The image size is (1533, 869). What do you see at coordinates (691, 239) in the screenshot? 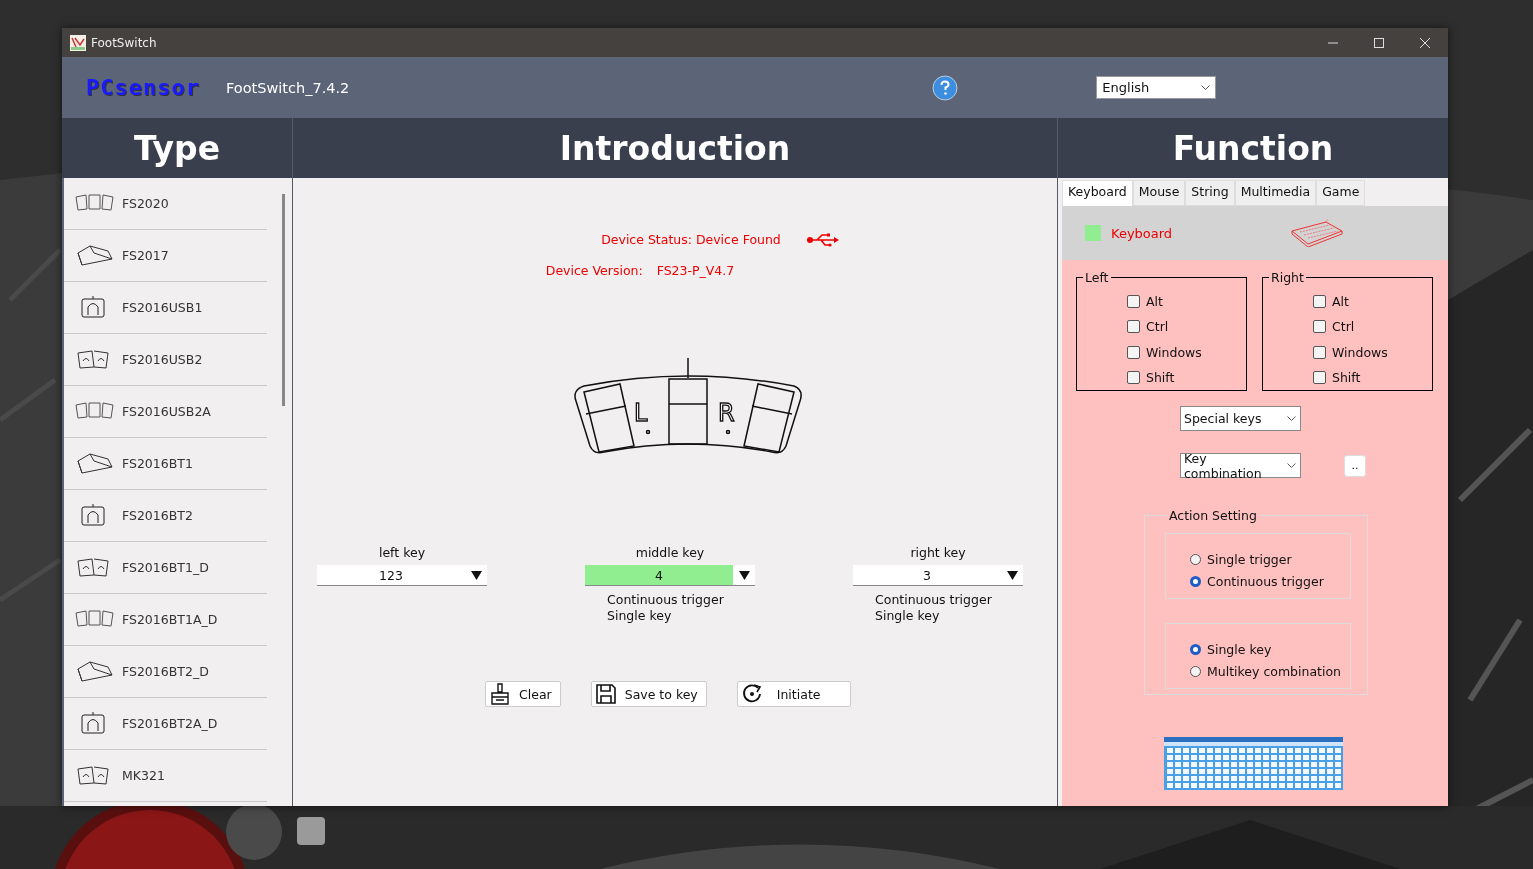
I see `device-status: Device Status: Device Found` at bounding box center [691, 239].